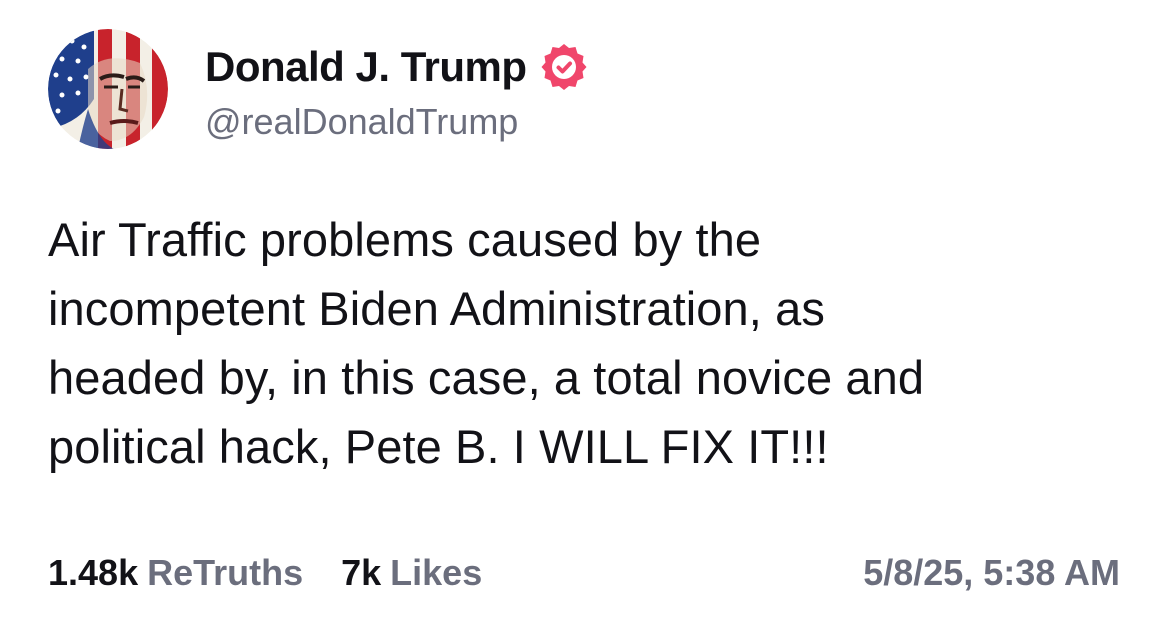  What do you see at coordinates (361, 572) in the screenshot?
I see `likes-count: 7k` at bounding box center [361, 572].